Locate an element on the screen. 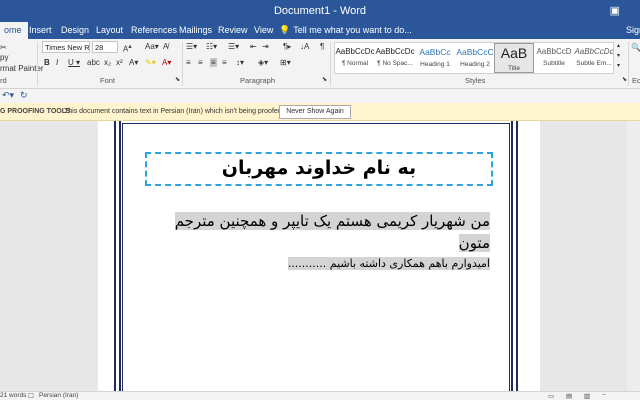 This screenshot has height=400, width=640. window-title: Document1 - Word is located at coordinates (320, 11).